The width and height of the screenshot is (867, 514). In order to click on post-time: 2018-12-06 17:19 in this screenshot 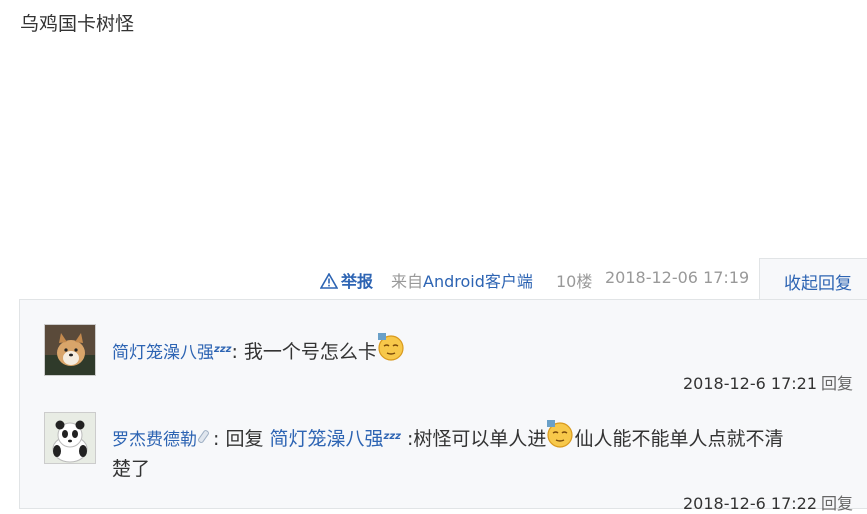, I will do `click(677, 277)`.